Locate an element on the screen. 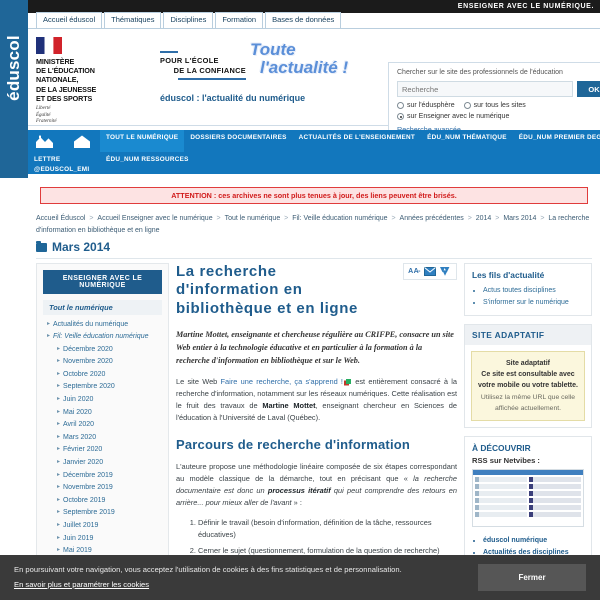  ecole-line-2: DE LA CONFIANCE is located at coordinates (209, 70).